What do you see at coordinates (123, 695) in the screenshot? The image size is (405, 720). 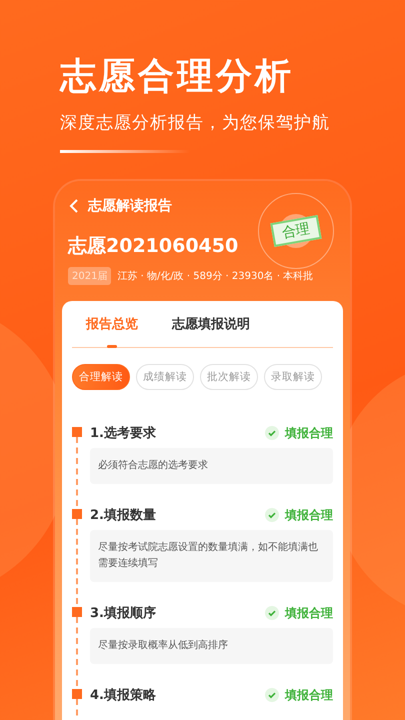 I see `item-title: 4.填报策略` at bounding box center [123, 695].